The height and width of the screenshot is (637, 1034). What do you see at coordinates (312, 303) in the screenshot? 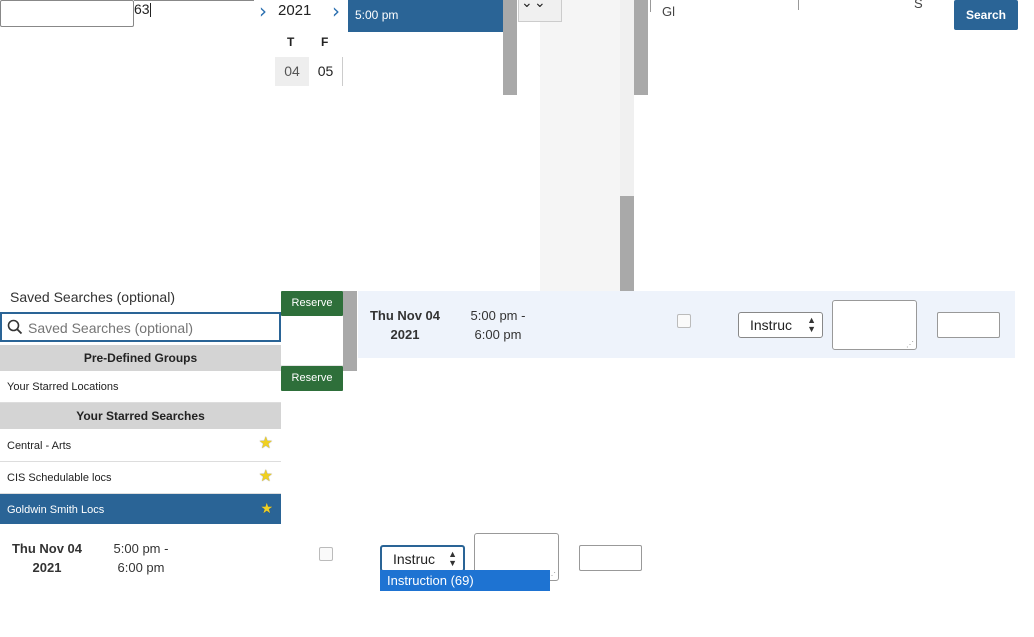
I see `reserve-button: Reserve` at bounding box center [312, 303].